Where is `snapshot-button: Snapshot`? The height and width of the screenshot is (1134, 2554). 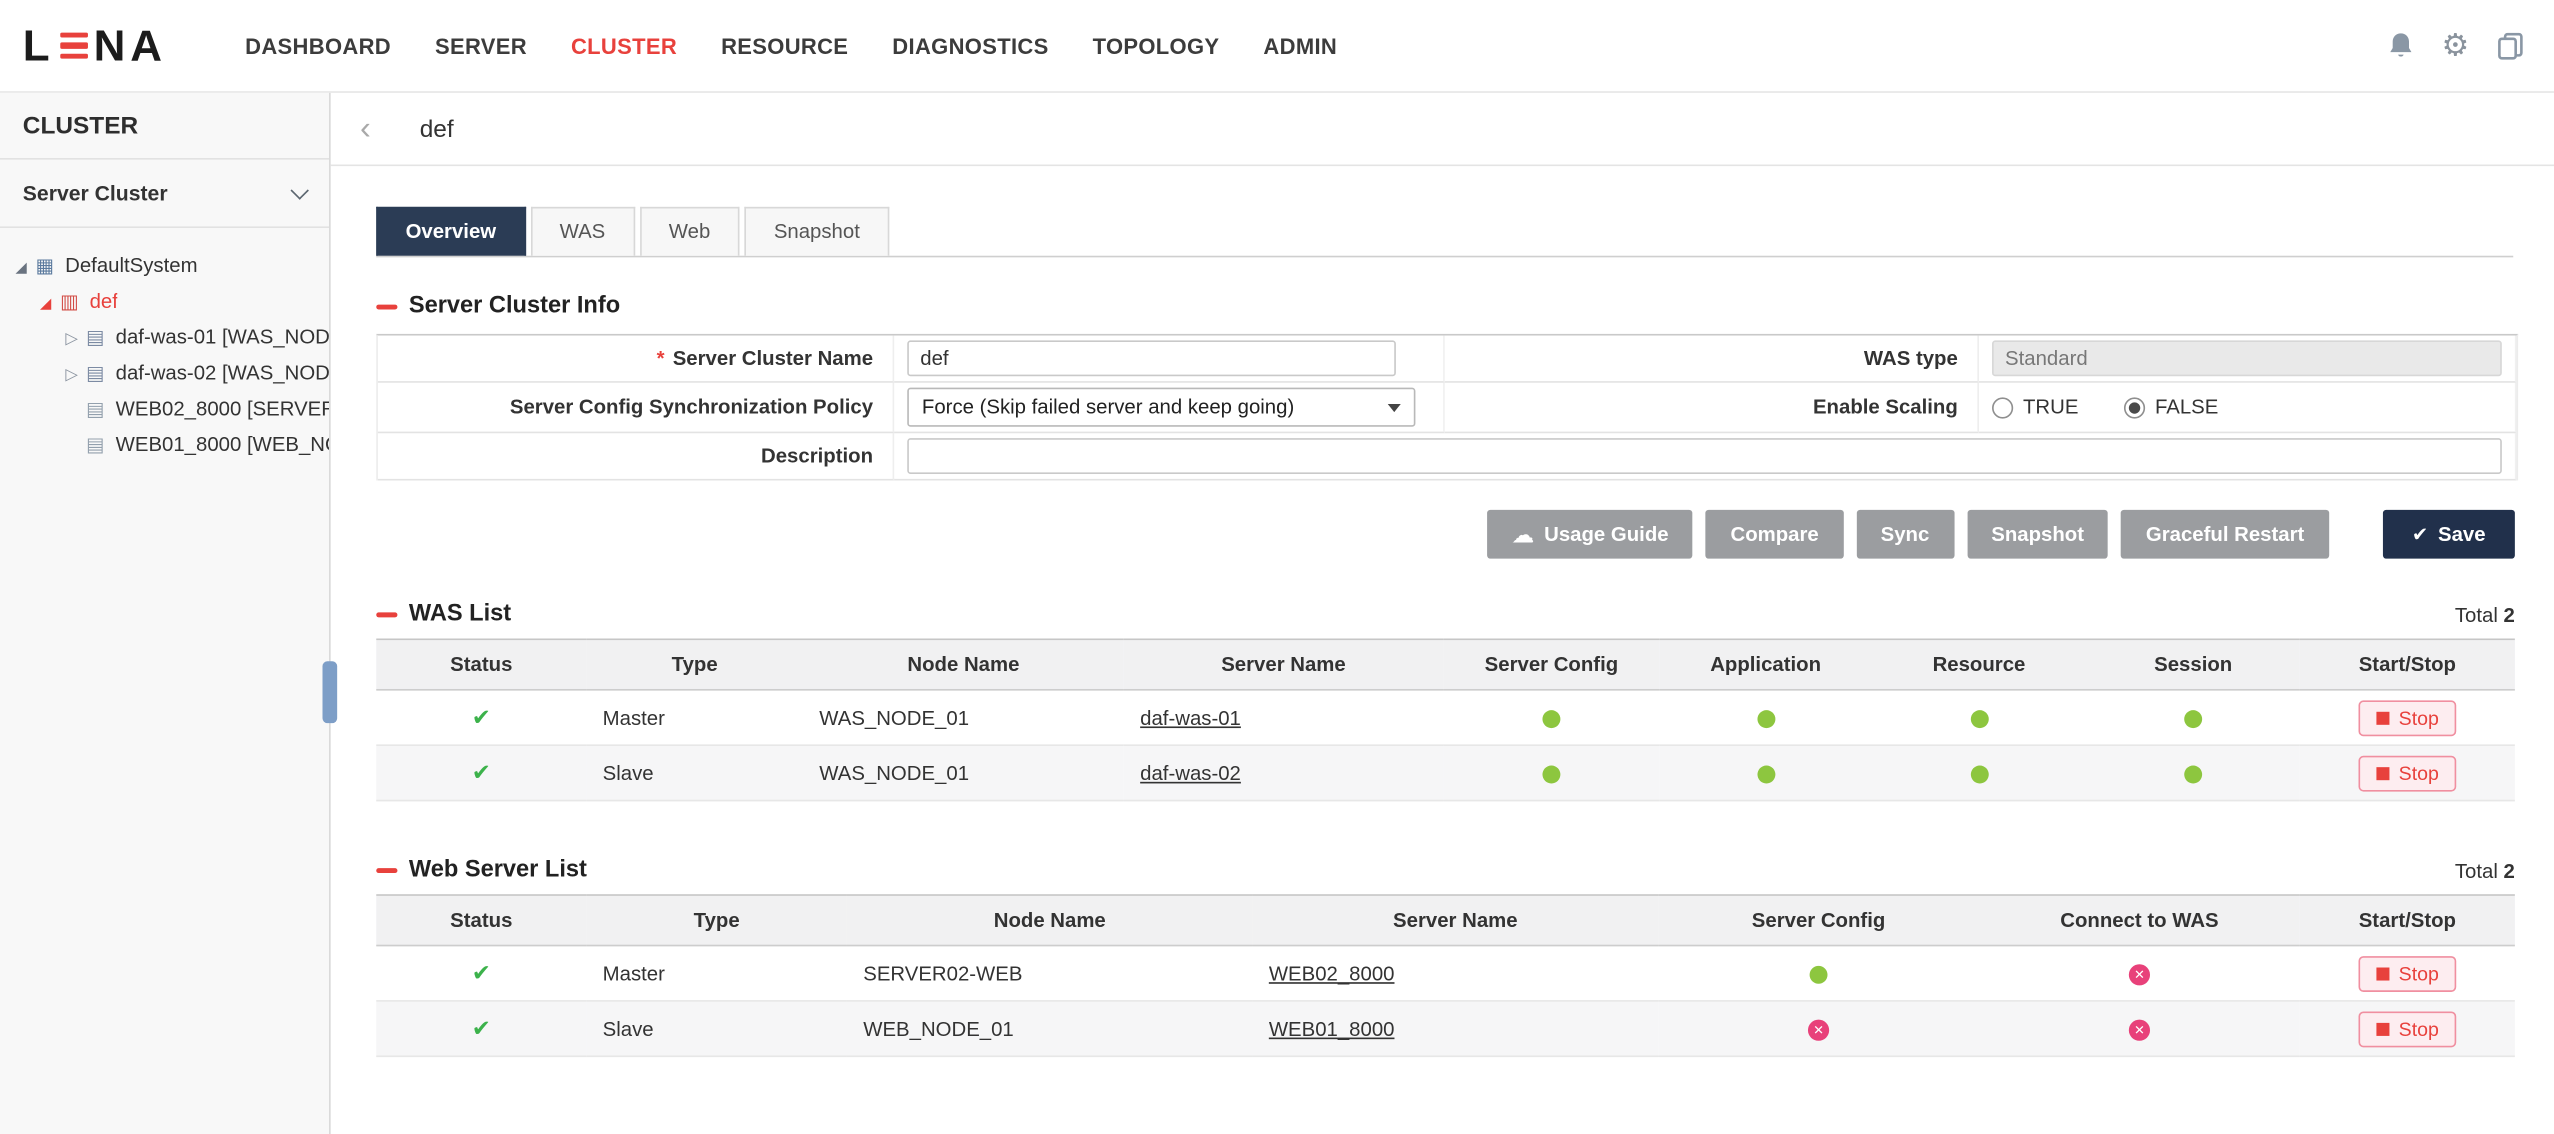
snapshot-button: Snapshot is located at coordinates (2037, 534).